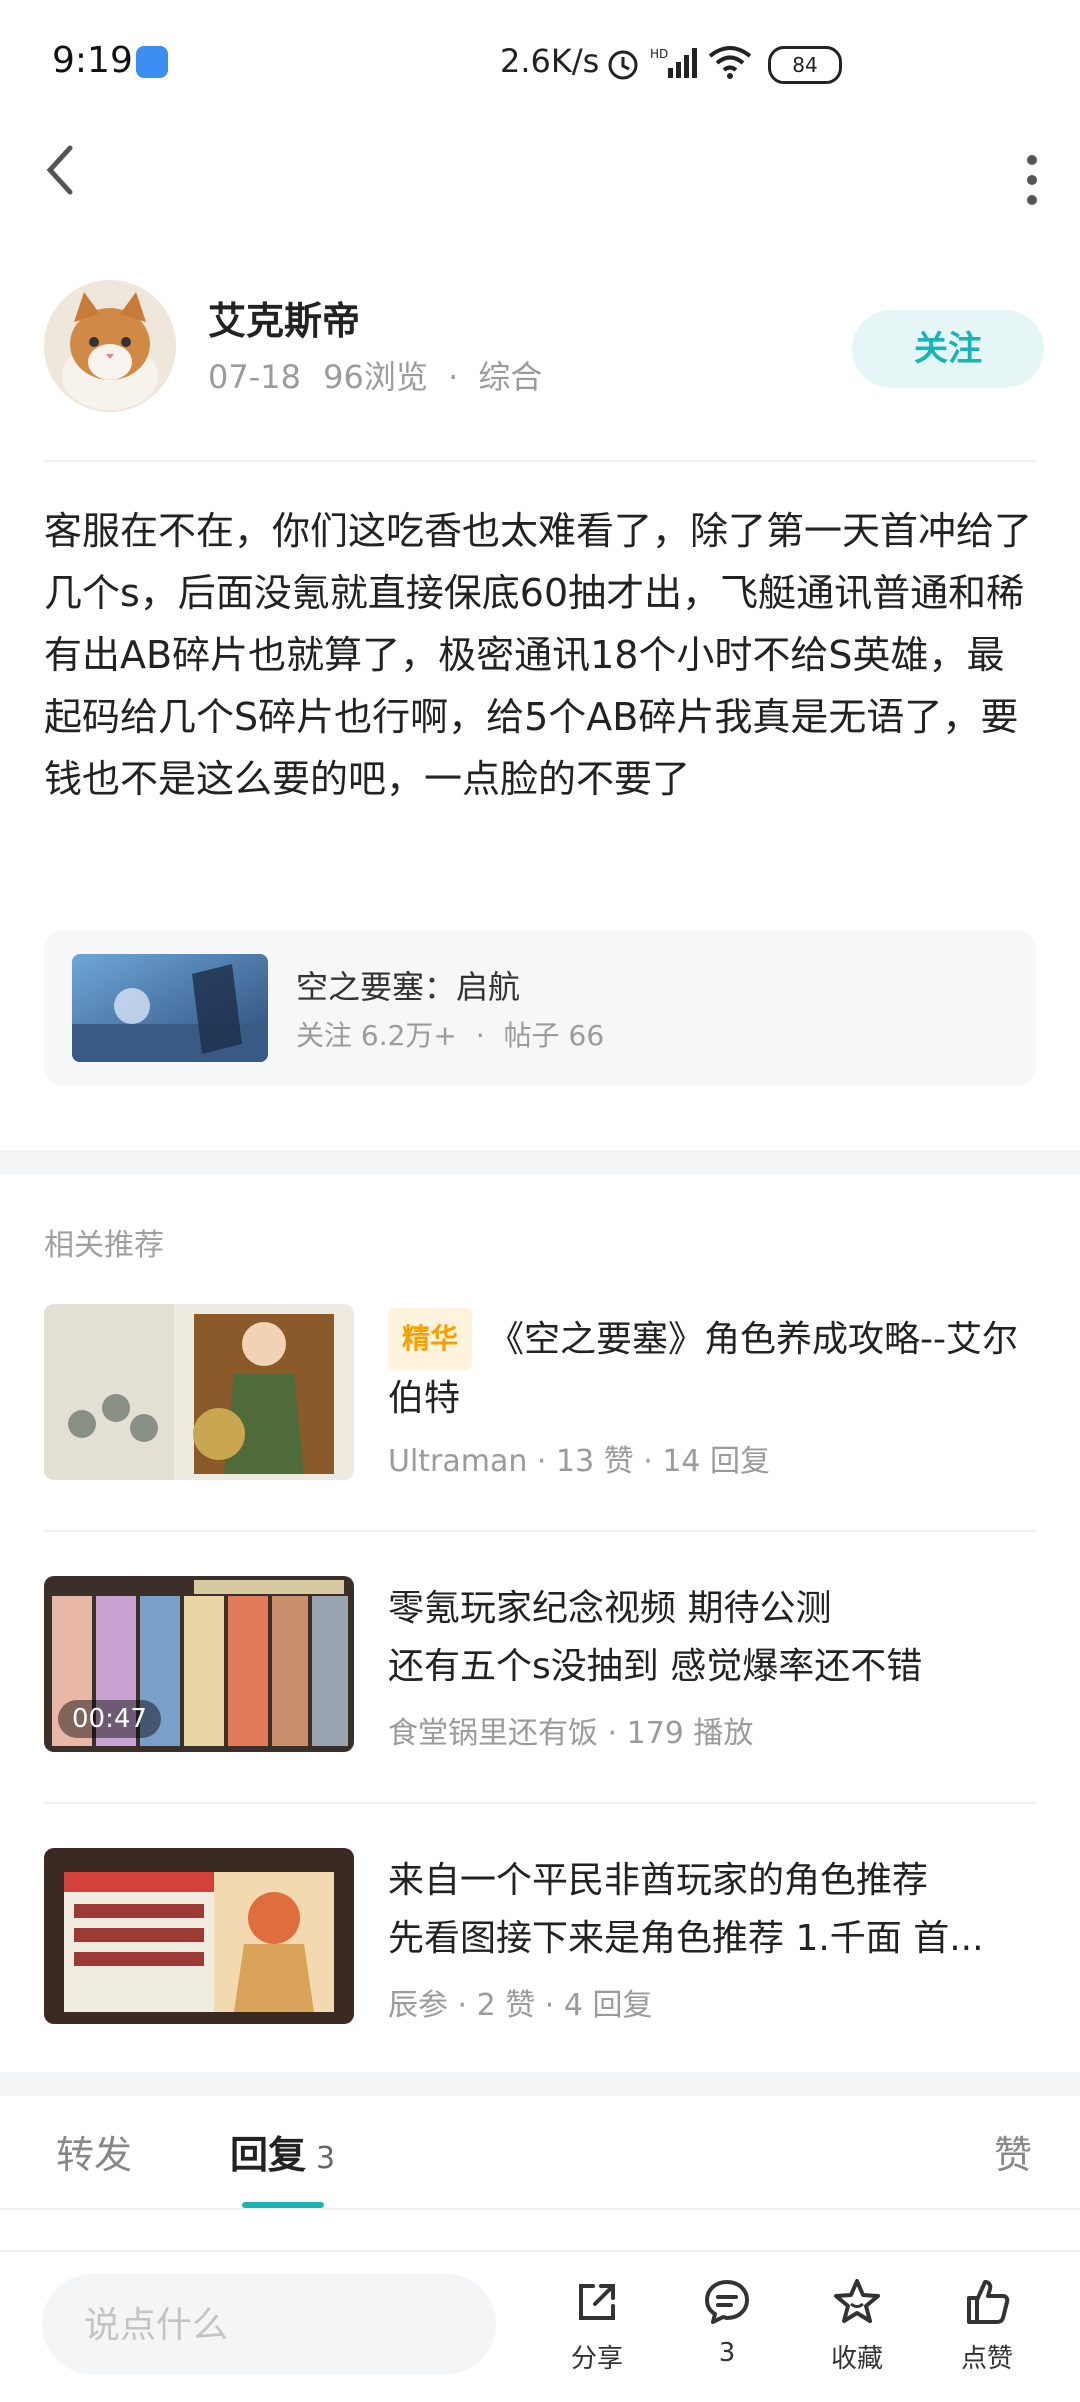 The height and width of the screenshot is (2402, 1080). I want to click on author-name: 艾克斯帝, so click(284, 317).